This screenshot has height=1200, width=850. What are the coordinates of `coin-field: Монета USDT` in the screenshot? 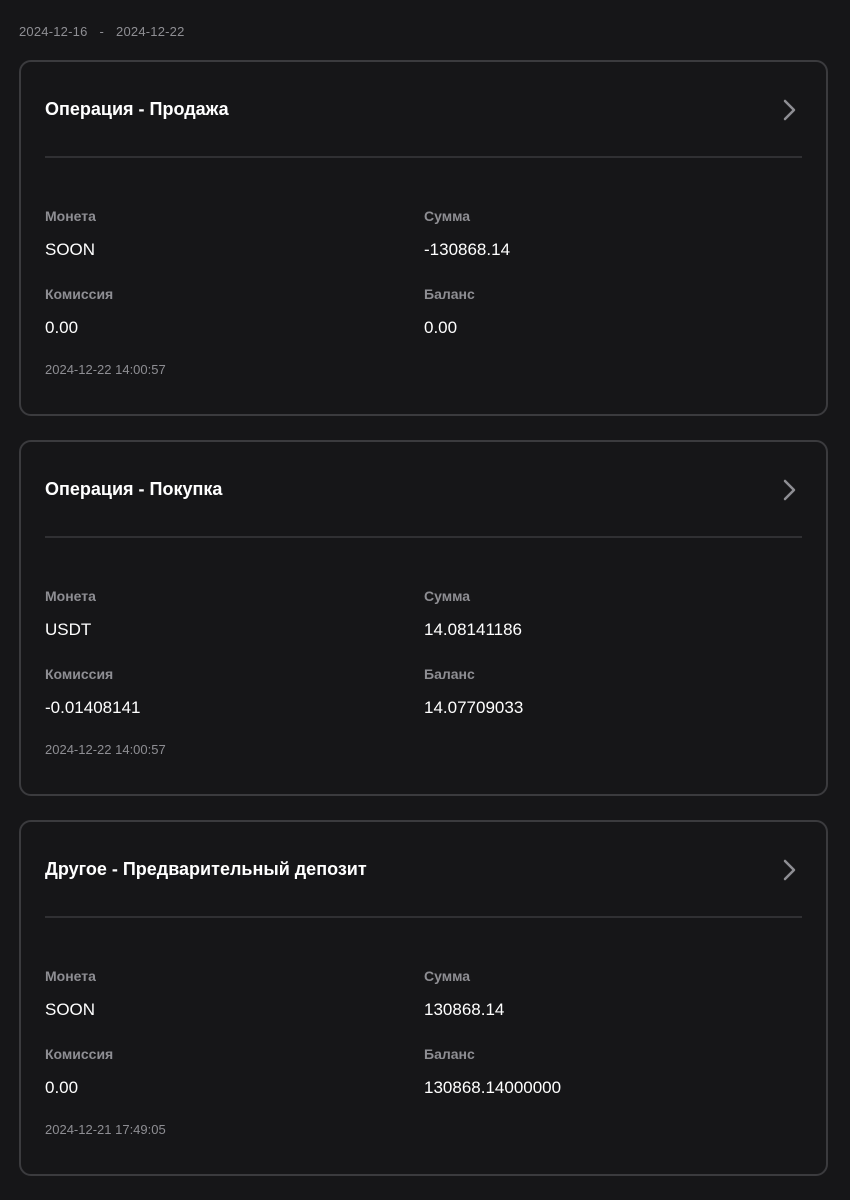 It's located at (225, 614).